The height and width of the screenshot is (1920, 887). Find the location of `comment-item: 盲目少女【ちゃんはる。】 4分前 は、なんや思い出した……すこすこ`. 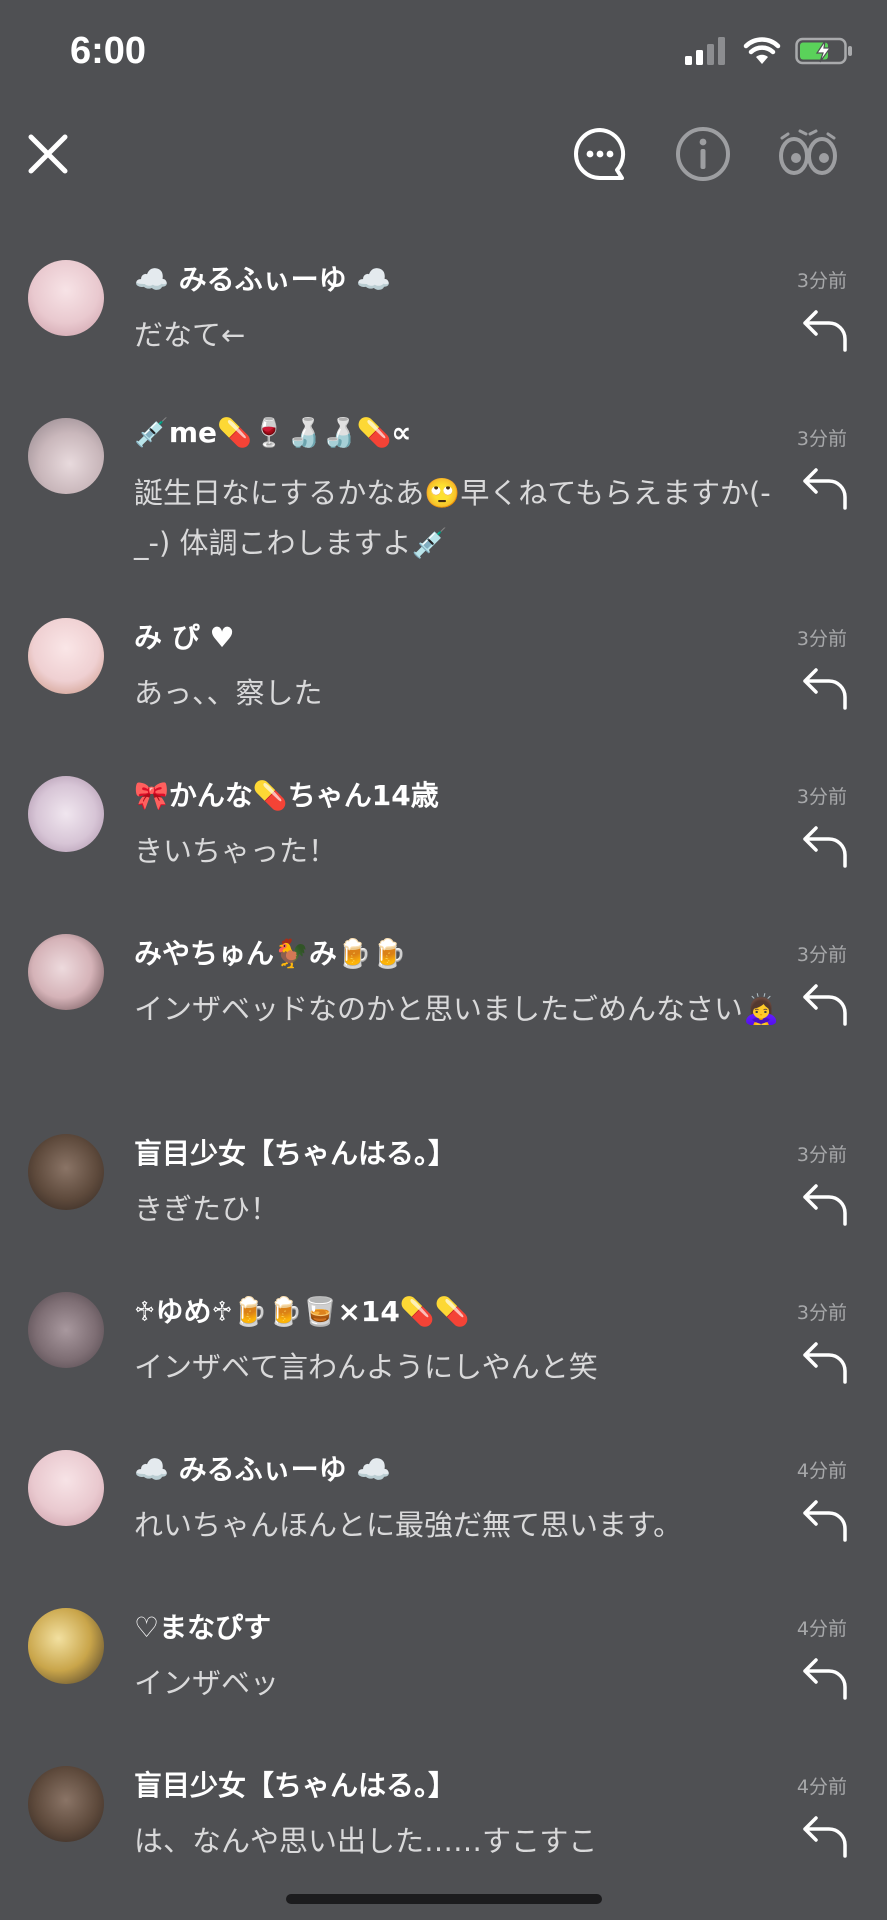

comment-item: 盲目少女【ちゃんはる。】 4分前 は、なんや思い出した……すこすこ is located at coordinates (443, 1837).